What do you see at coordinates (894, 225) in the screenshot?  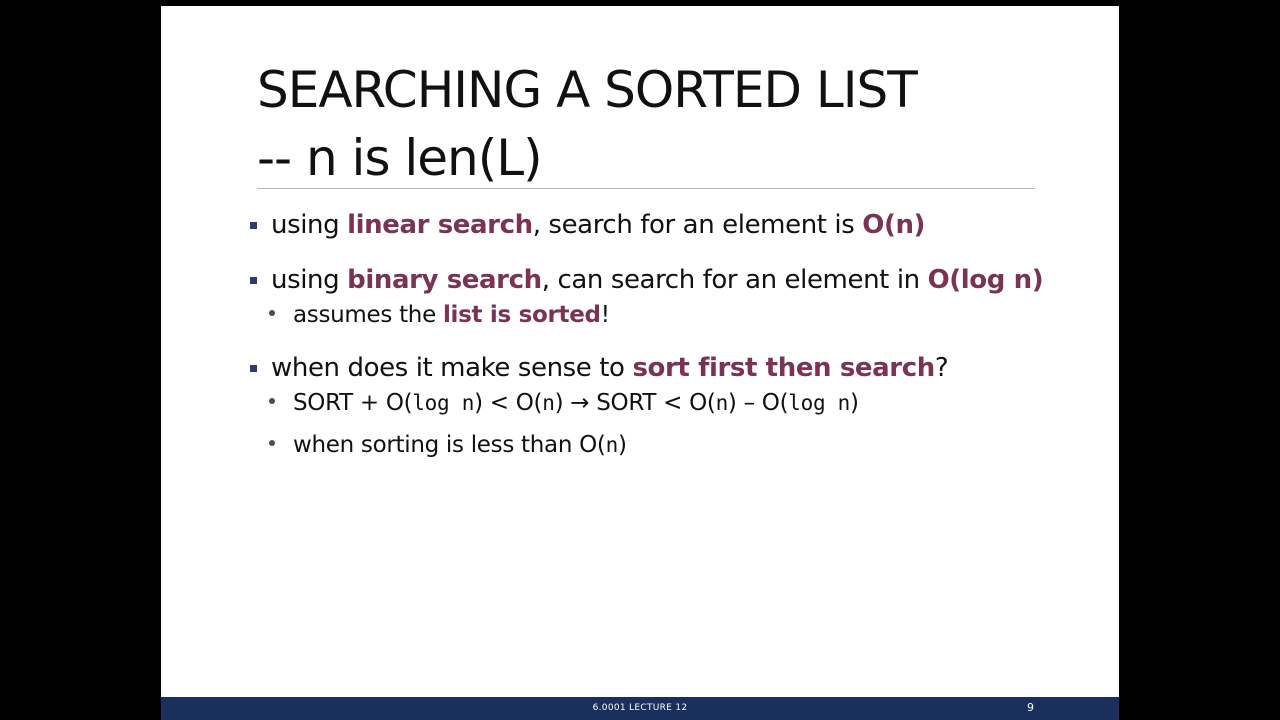 I see `highlight-complexity: O(n)` at bounding box center [894, 225].